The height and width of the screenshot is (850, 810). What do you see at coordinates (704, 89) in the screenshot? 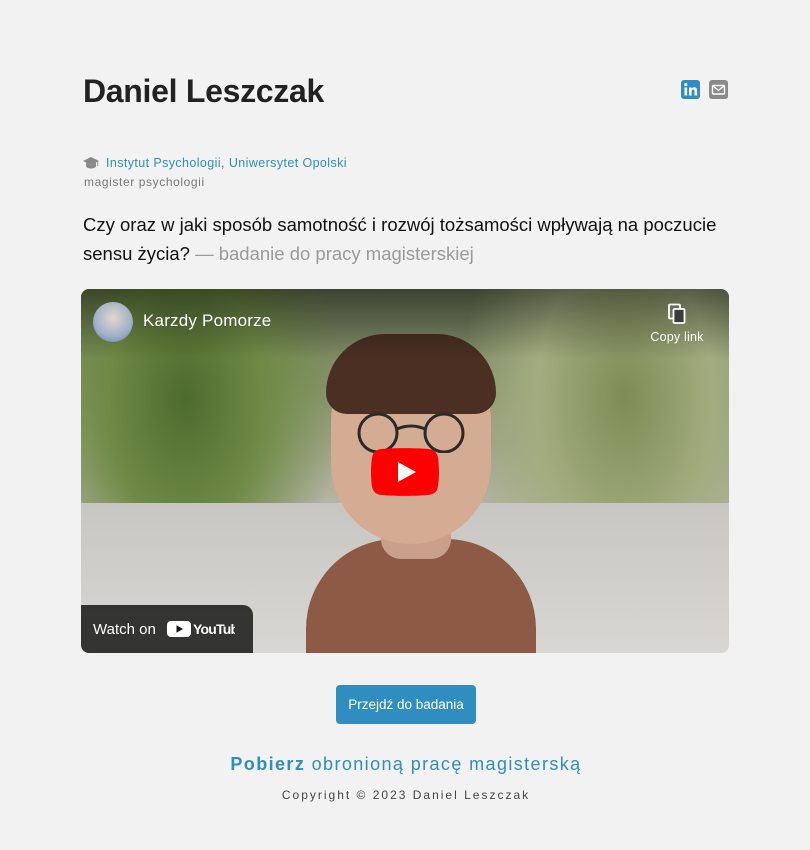
I see `social-links` at bounding box center [704, 89].